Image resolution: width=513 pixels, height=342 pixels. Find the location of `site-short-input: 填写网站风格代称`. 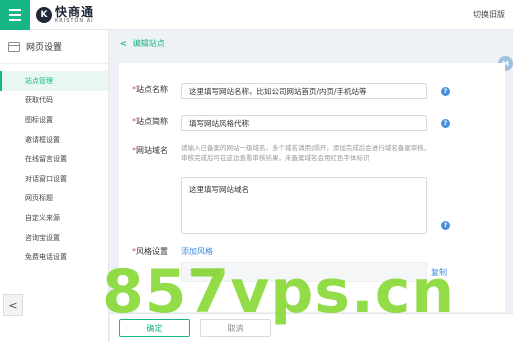

site-short-input: 填写网站风格代称 is located at coordinates (304, 123).